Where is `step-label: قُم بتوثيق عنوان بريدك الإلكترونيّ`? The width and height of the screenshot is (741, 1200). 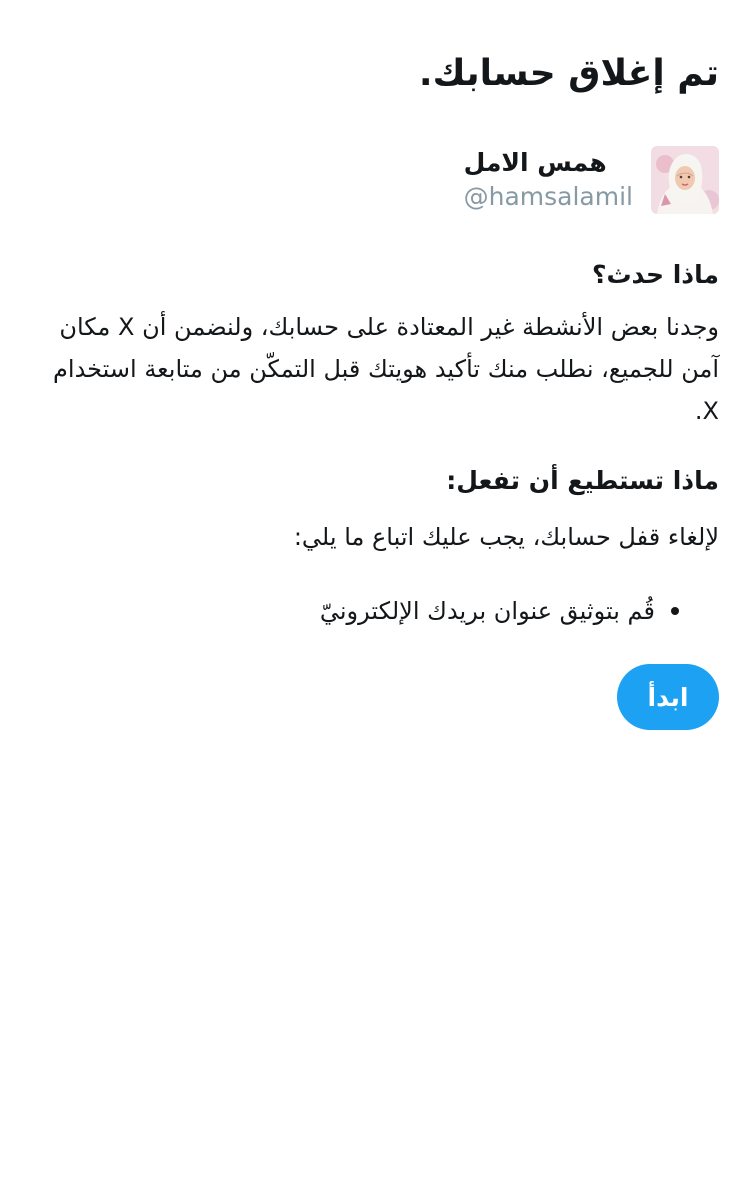
step-label: قُم بتوثيق عنوان بريدك الإلكترونيّ is located at coordinates (487, 611).